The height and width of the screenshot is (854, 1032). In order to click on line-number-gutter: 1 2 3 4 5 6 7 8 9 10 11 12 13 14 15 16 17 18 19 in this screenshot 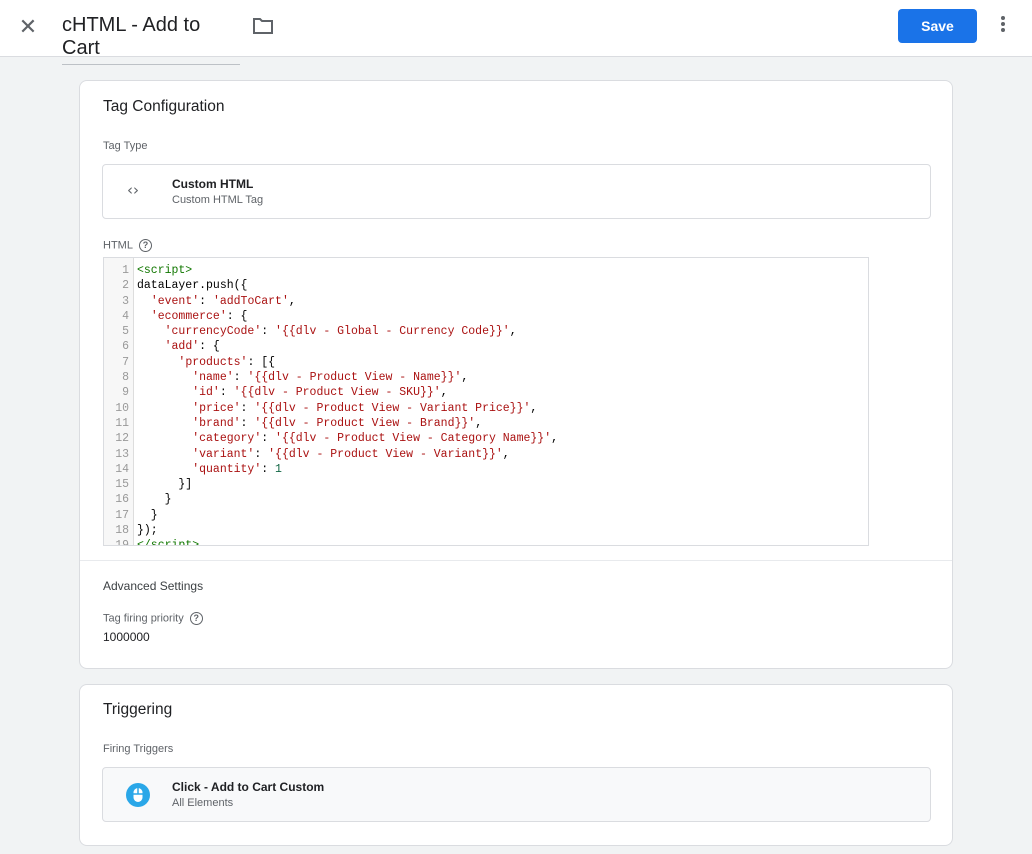, I will do `click(119, 401)`.